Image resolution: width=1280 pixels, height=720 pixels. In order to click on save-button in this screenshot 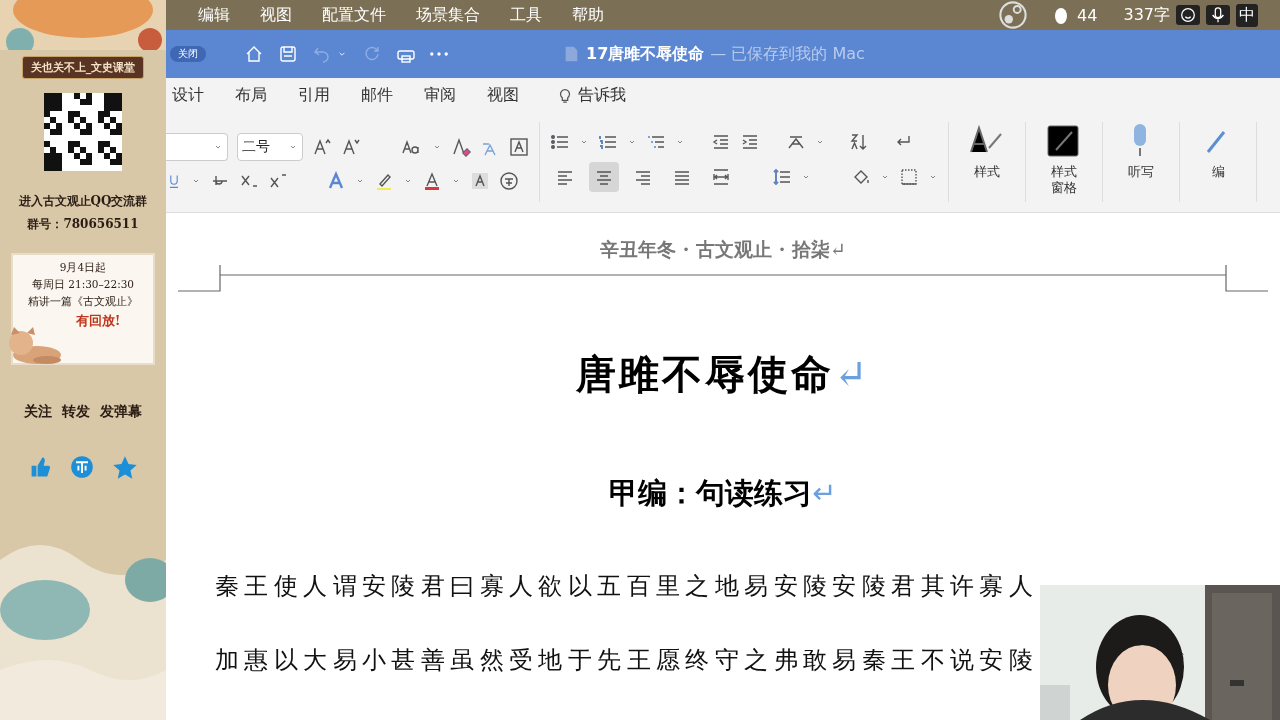, I will do `click(288, 54)`.